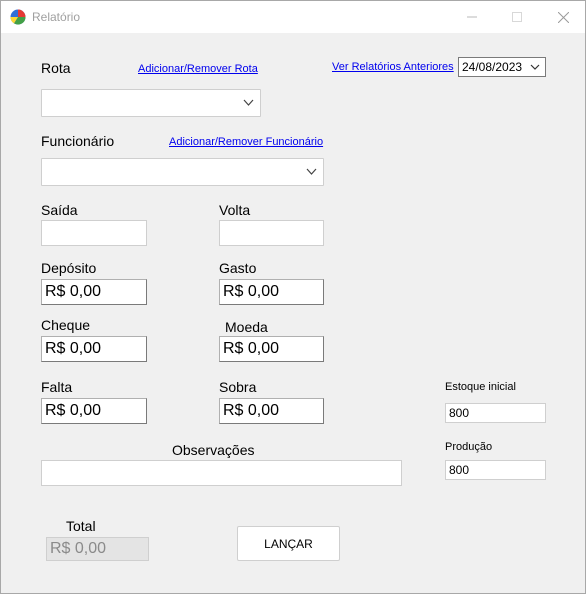  What do you see at coordinates (495, 470) in the screenshot?
I see `producao-input: 800` at bounding box center [495, 470].